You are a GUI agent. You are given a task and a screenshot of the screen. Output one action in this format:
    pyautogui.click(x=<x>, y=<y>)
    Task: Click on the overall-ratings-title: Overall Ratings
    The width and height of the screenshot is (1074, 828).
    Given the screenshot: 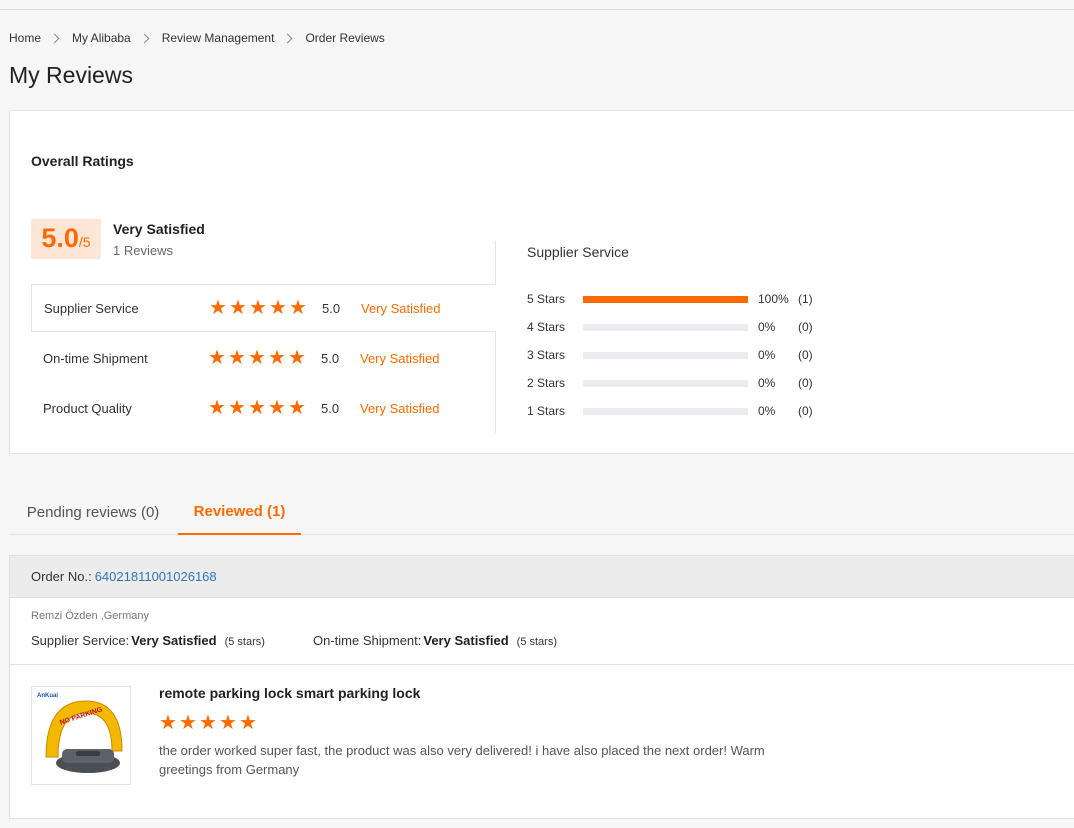 What is the action you would take?
    pyautogui.click(x=82, y=161)
    